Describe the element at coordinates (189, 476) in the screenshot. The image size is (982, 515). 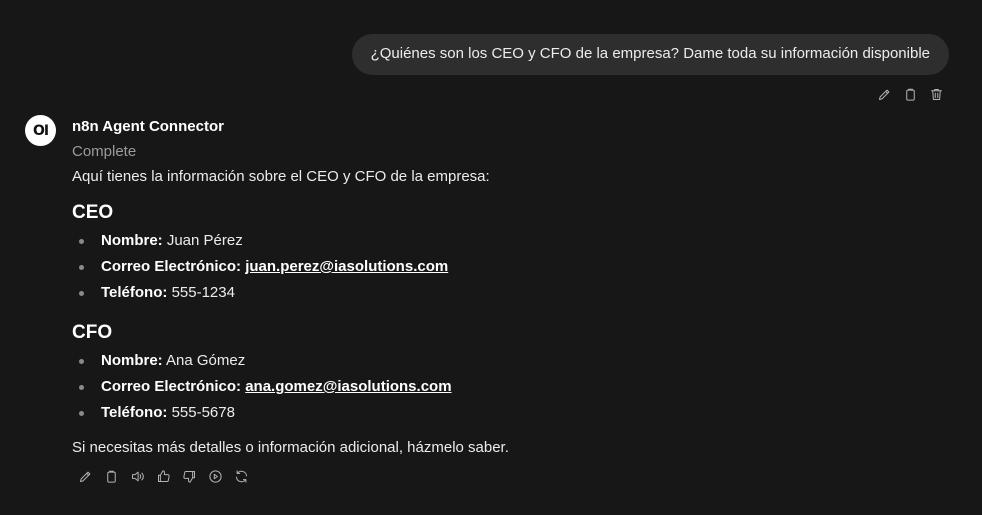
I see `thumbs-down-icon` at that location.